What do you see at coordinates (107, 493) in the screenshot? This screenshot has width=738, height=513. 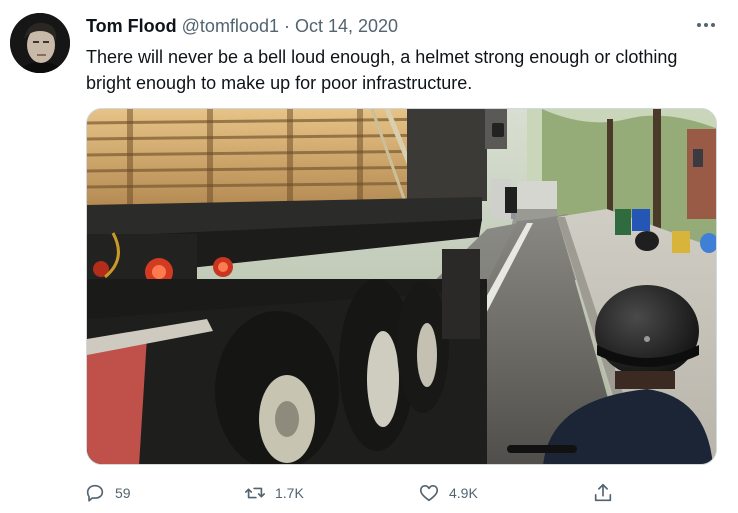 I see `reply-button: 59` at bounding box center [107, 493].